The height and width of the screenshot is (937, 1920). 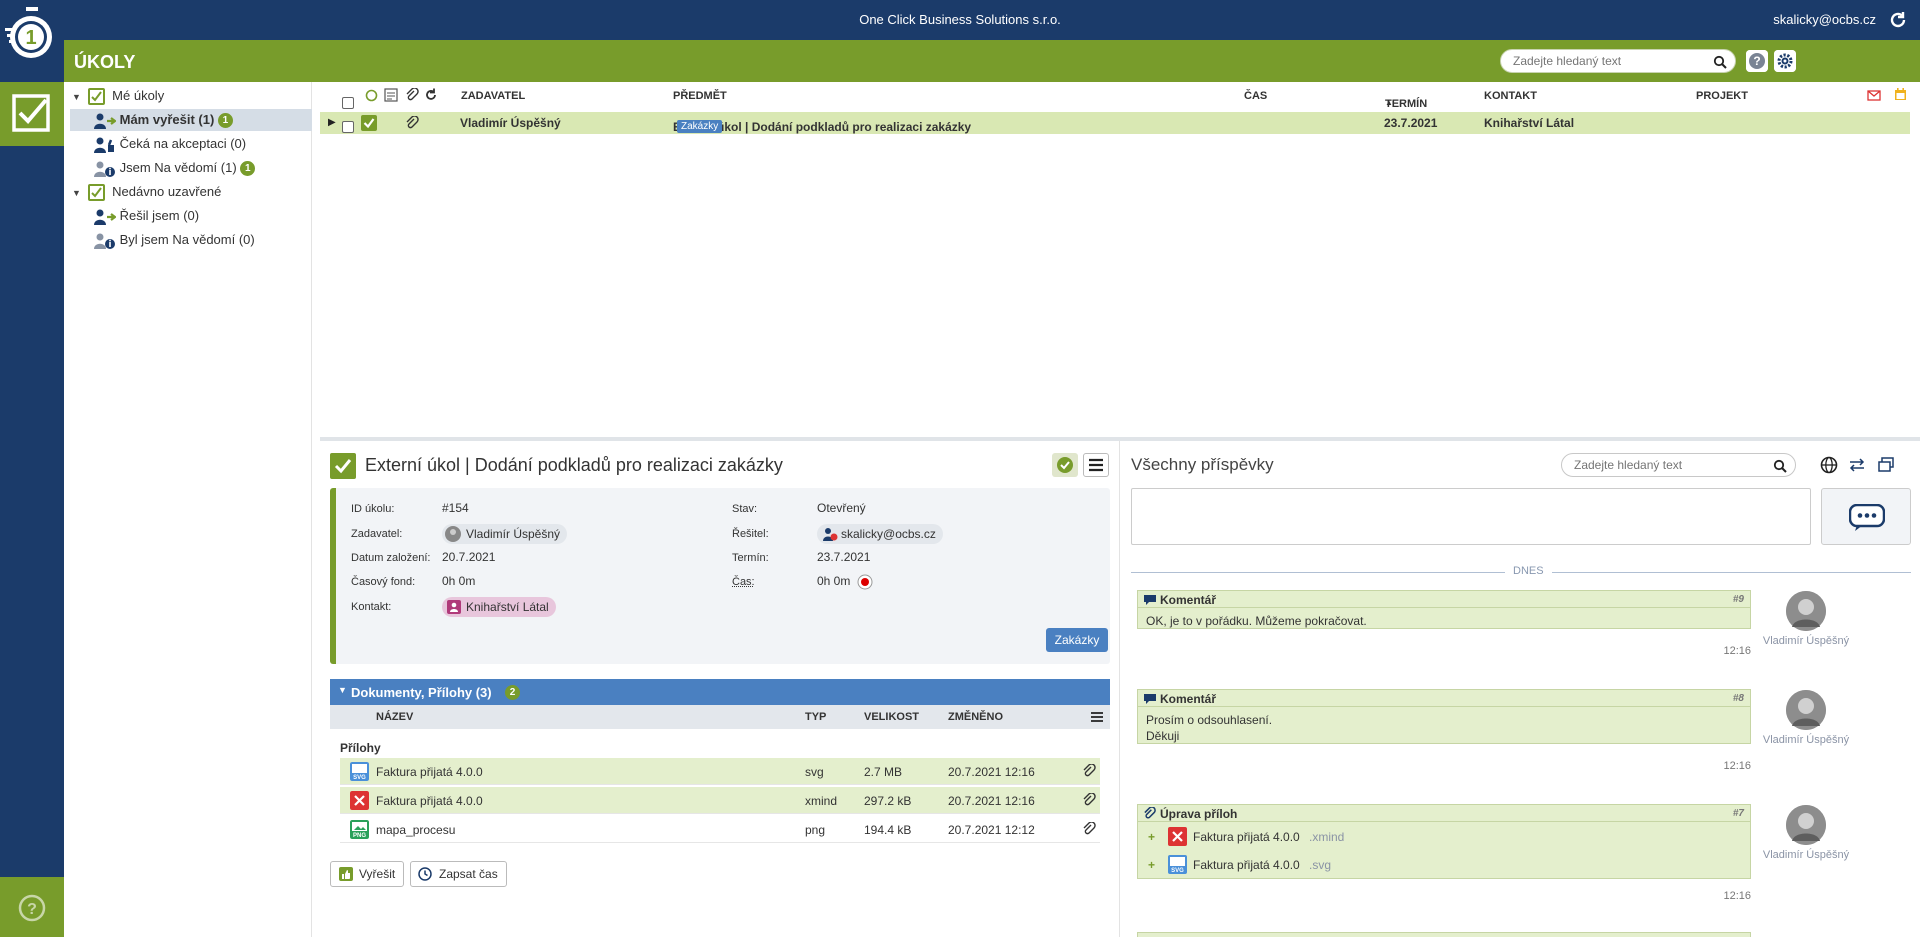 I want to click on resitel-pill: skalicky@ocbs.cz, so click(x=880, y=534).